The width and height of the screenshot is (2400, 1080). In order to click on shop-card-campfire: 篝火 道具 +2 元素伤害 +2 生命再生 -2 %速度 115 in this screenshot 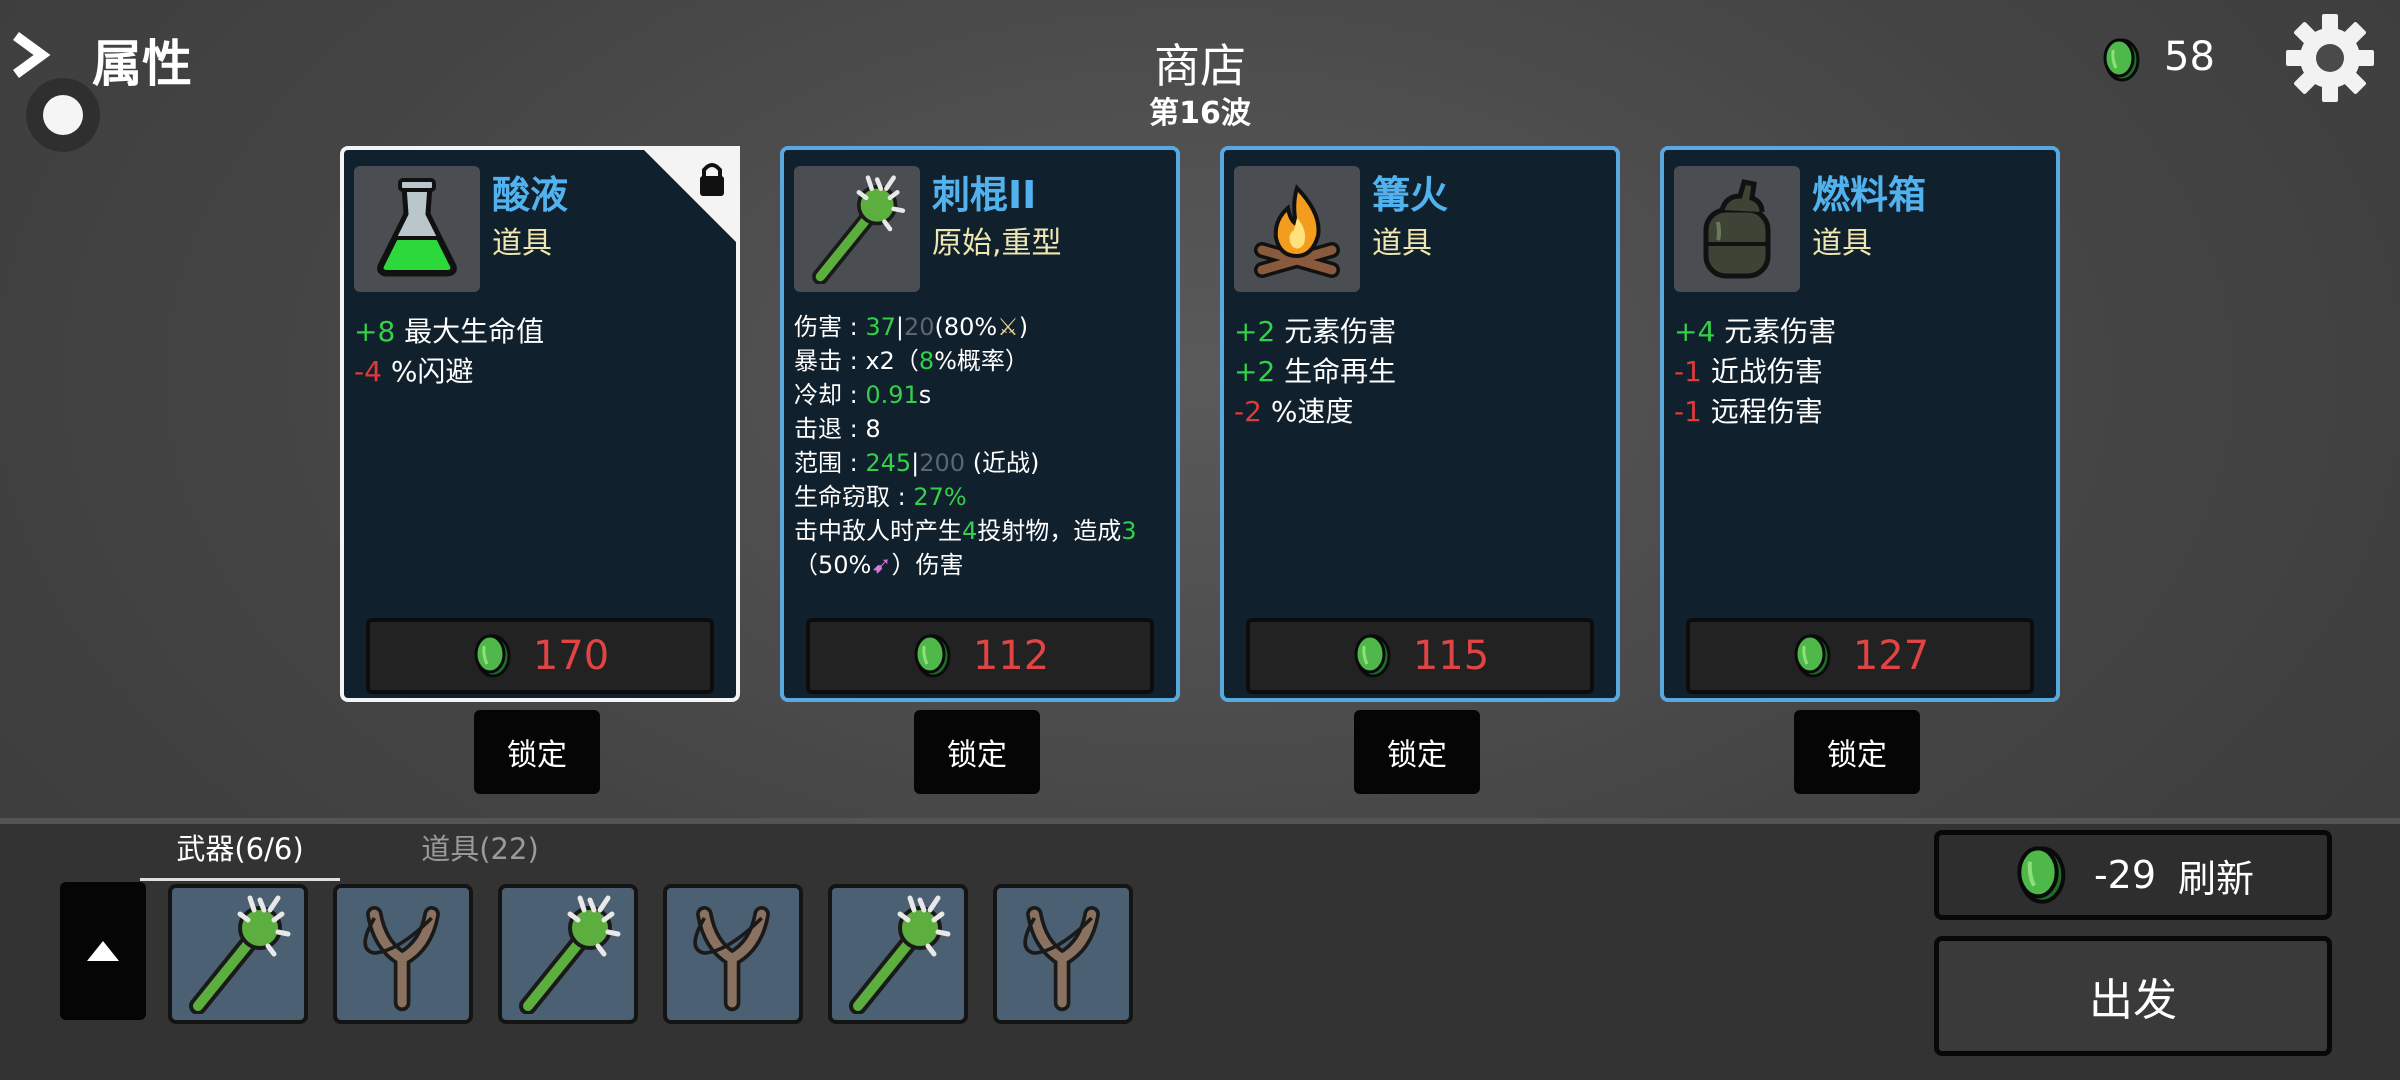, I will do `click(1420, 424)`.